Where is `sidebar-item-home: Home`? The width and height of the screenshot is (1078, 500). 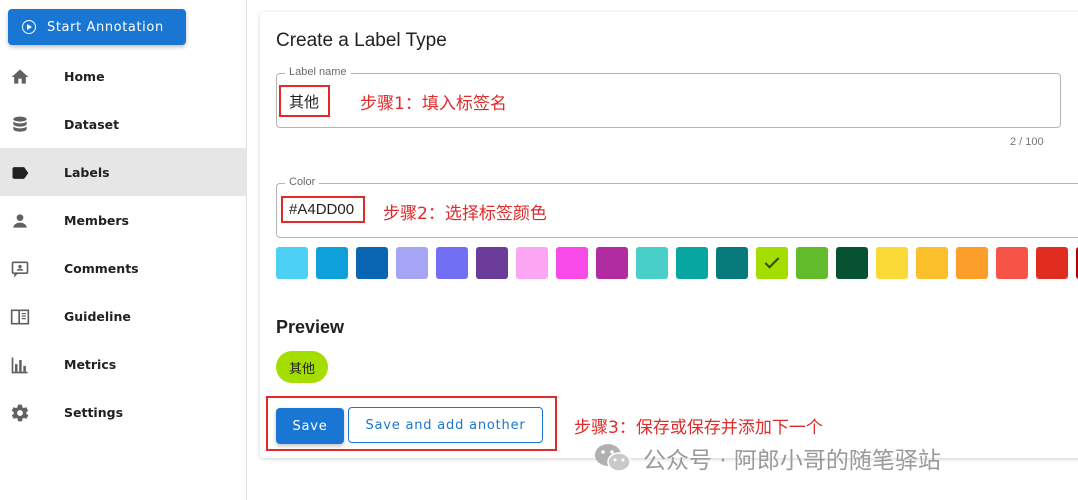
sidebar-item-home: Home is located at coordinates (123, 76).